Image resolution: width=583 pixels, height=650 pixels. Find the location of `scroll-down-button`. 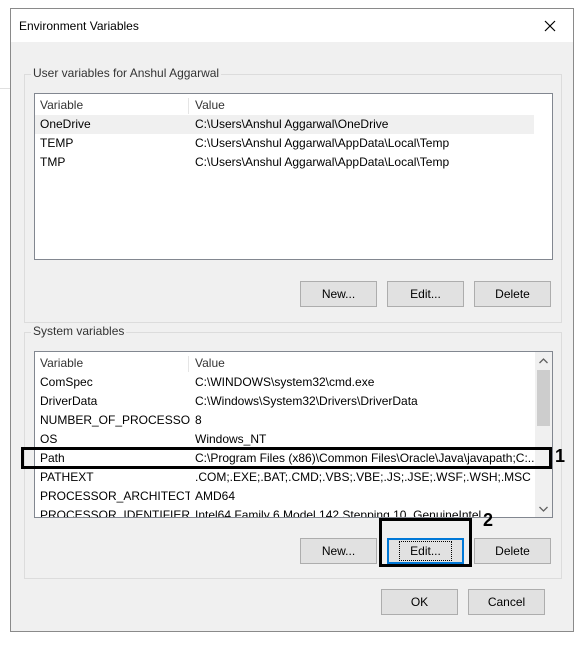

scroll-down-button is located at coordinates (543, 508).